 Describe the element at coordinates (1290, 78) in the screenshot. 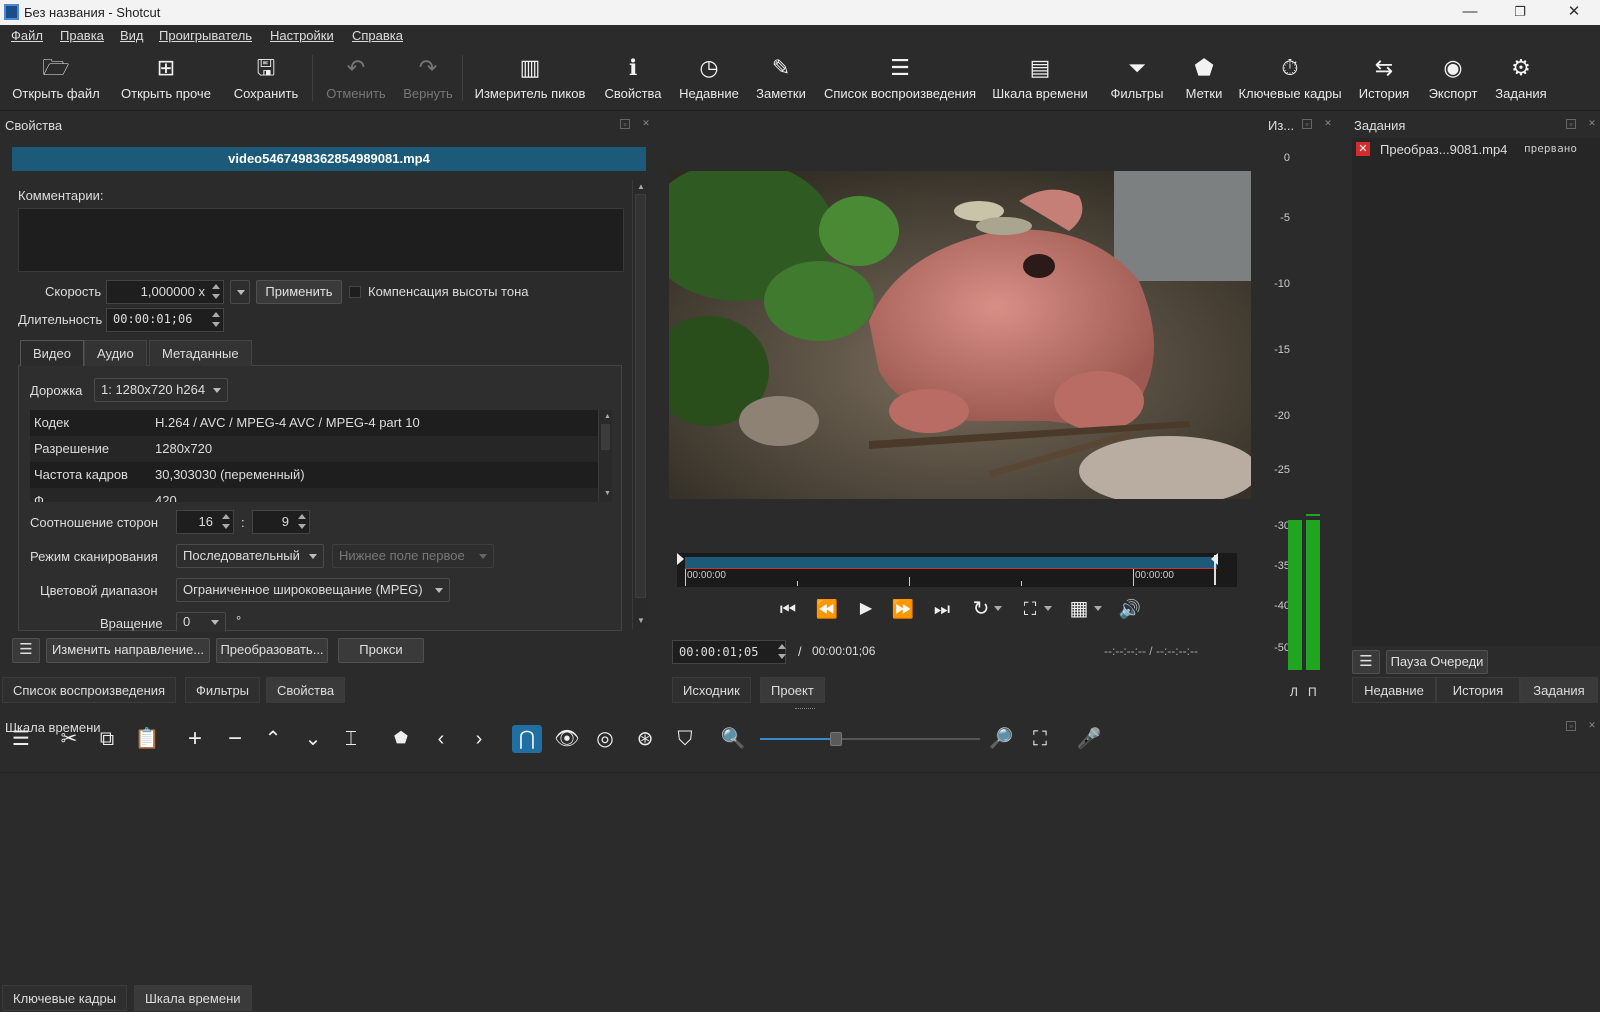

I see `keyframes-button: ⏱ Ключевые кадры` at that location.